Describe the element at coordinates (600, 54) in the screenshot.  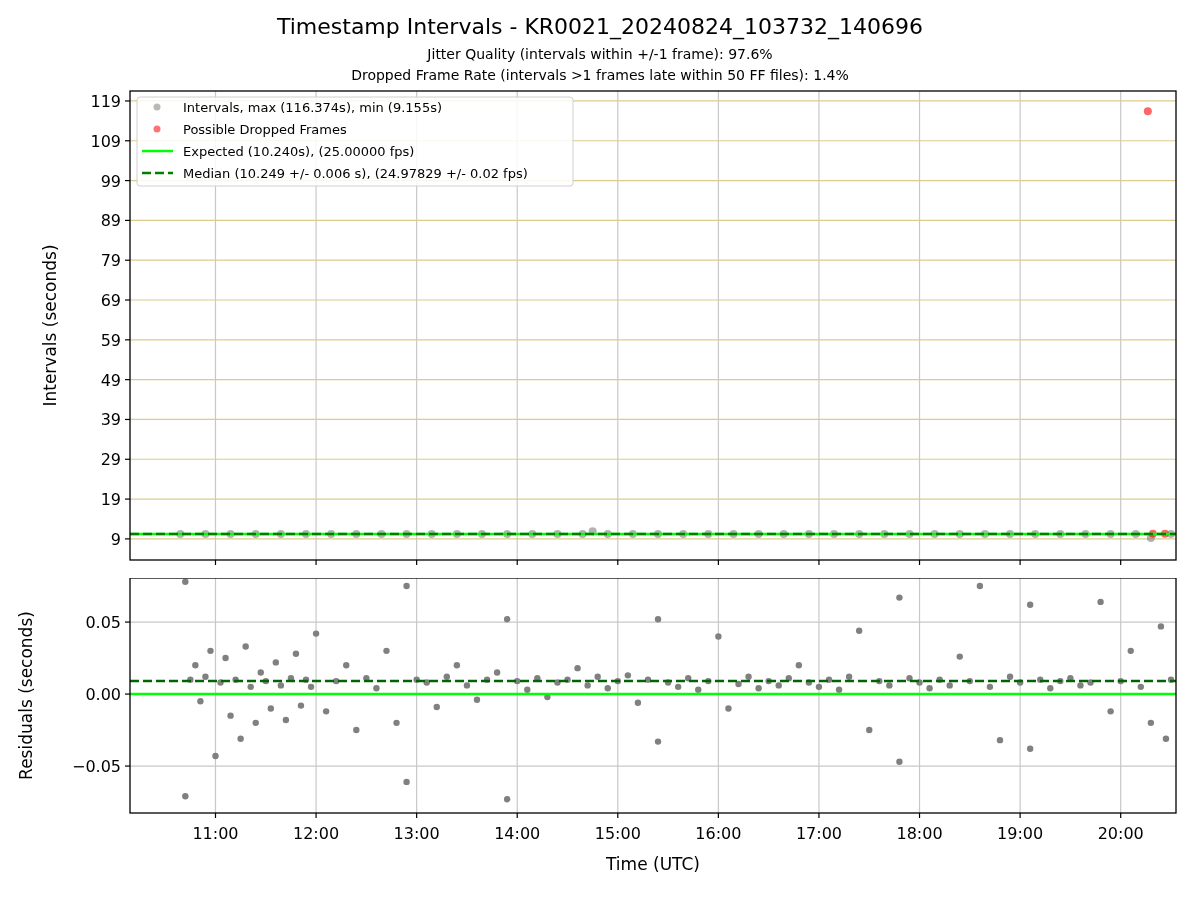
I see `chart-subtitle: Jitter Quality (intervals within +/-1 frame): 97.6%` at that location.